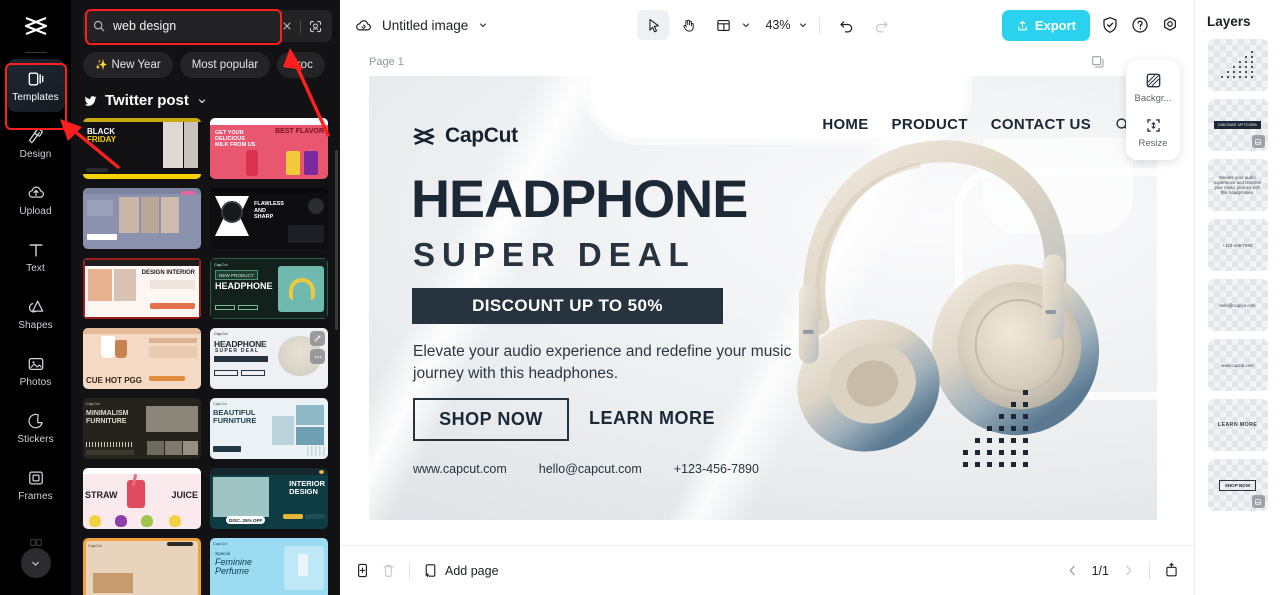  I want to click on layout-tool-group, so click(729, 25).